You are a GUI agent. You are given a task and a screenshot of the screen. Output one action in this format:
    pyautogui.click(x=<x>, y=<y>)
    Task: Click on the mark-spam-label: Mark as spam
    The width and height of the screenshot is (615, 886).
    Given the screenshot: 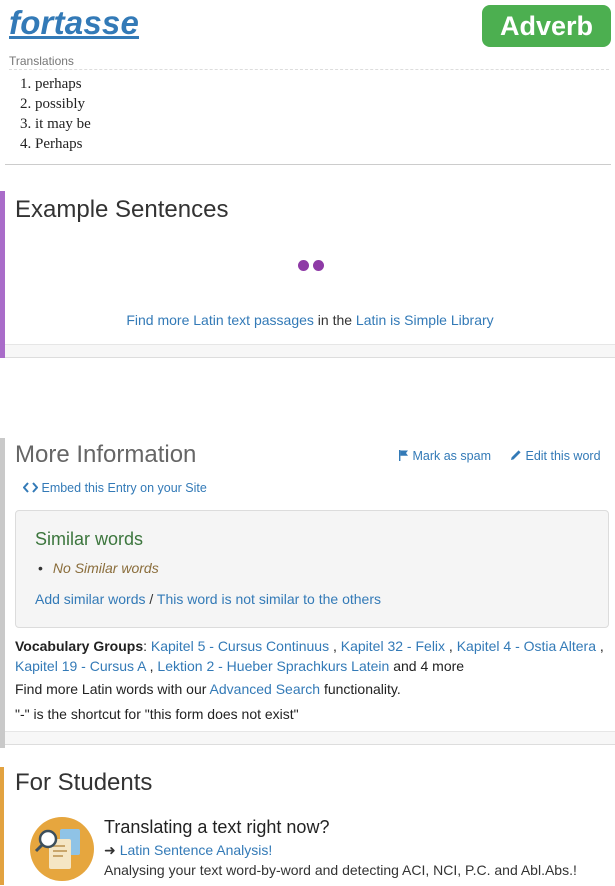 What is the action you would take?
    pyautogui.click(x=451, y=456)
    